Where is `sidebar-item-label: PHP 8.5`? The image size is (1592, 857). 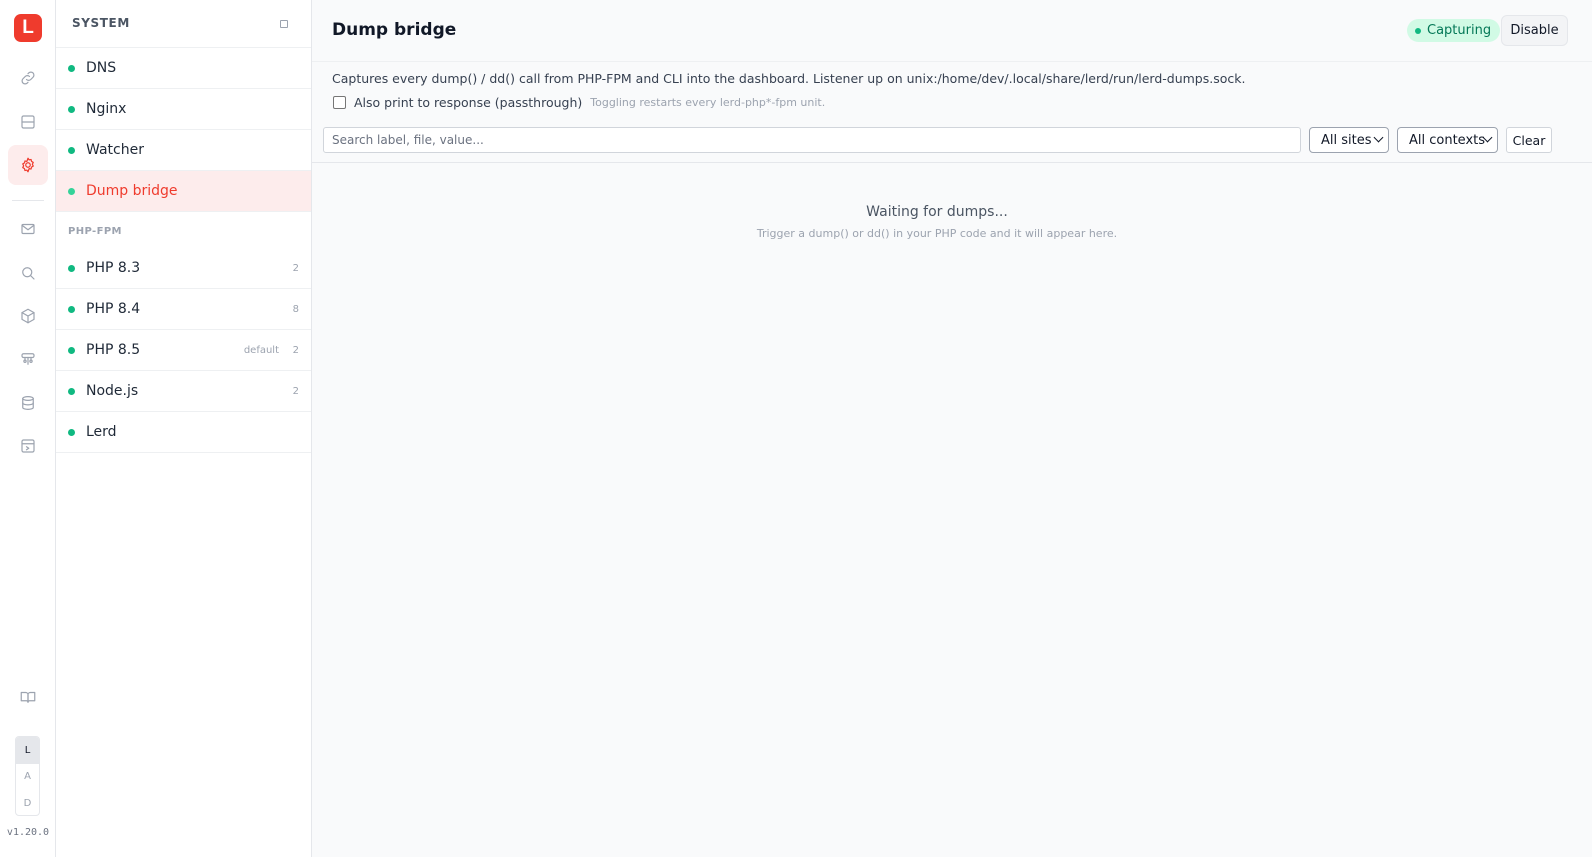
sidebar-item-label: PHP 8.5 is located at coordinates (113, 350).